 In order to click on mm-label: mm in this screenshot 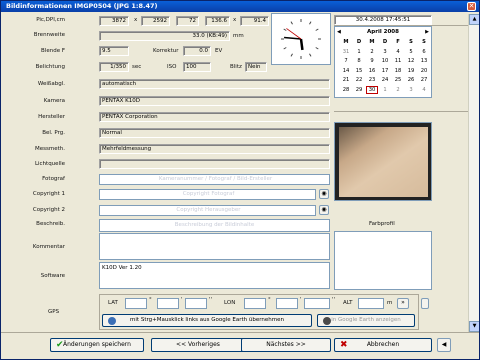, I will do `click(238, 36)`.